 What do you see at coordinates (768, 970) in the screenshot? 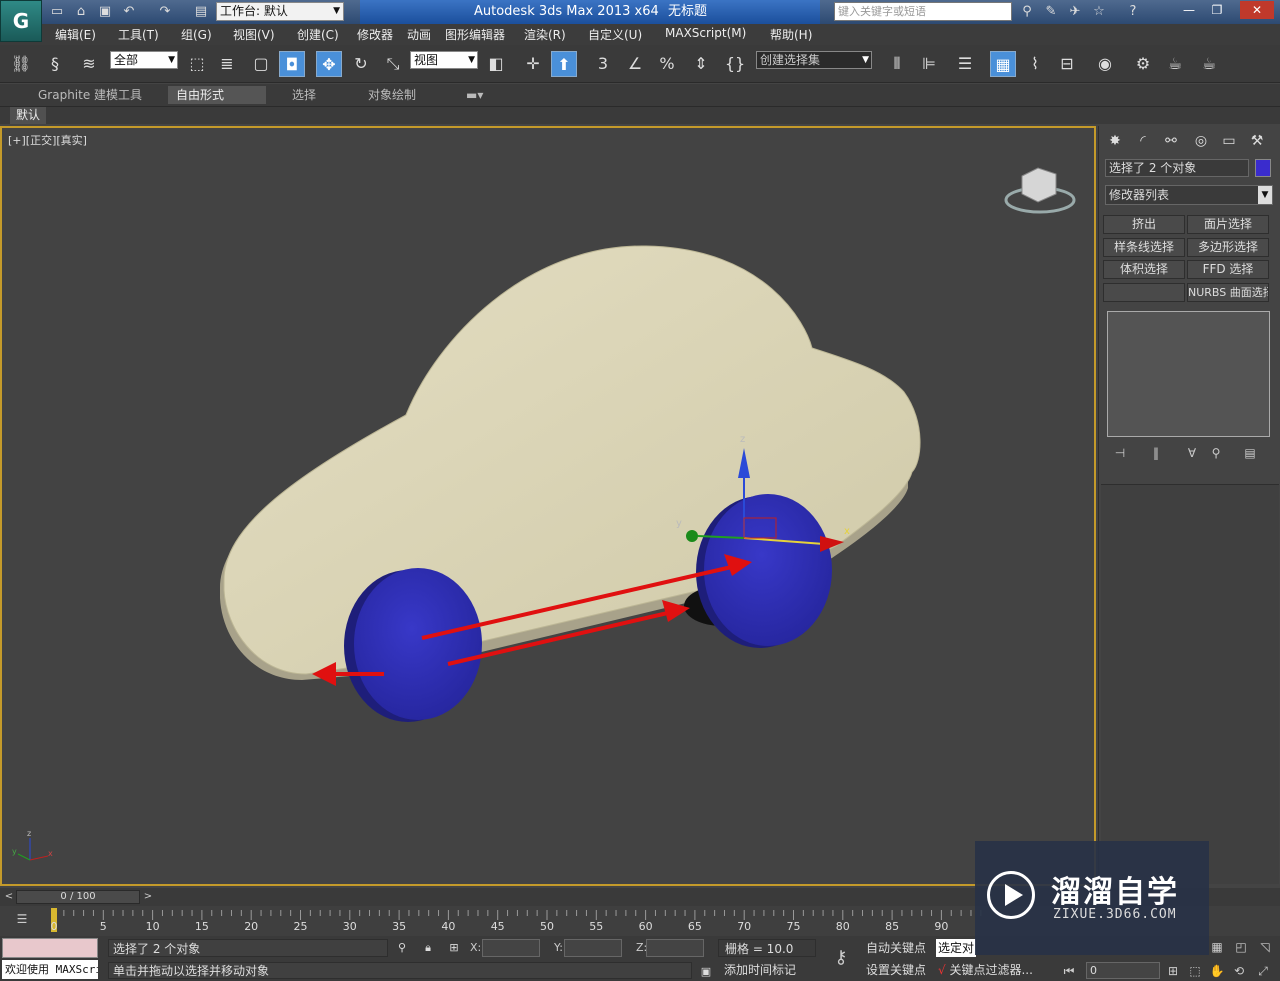
I see `add-time-tag: 添加时间标记` at bounding box center [768, 970].